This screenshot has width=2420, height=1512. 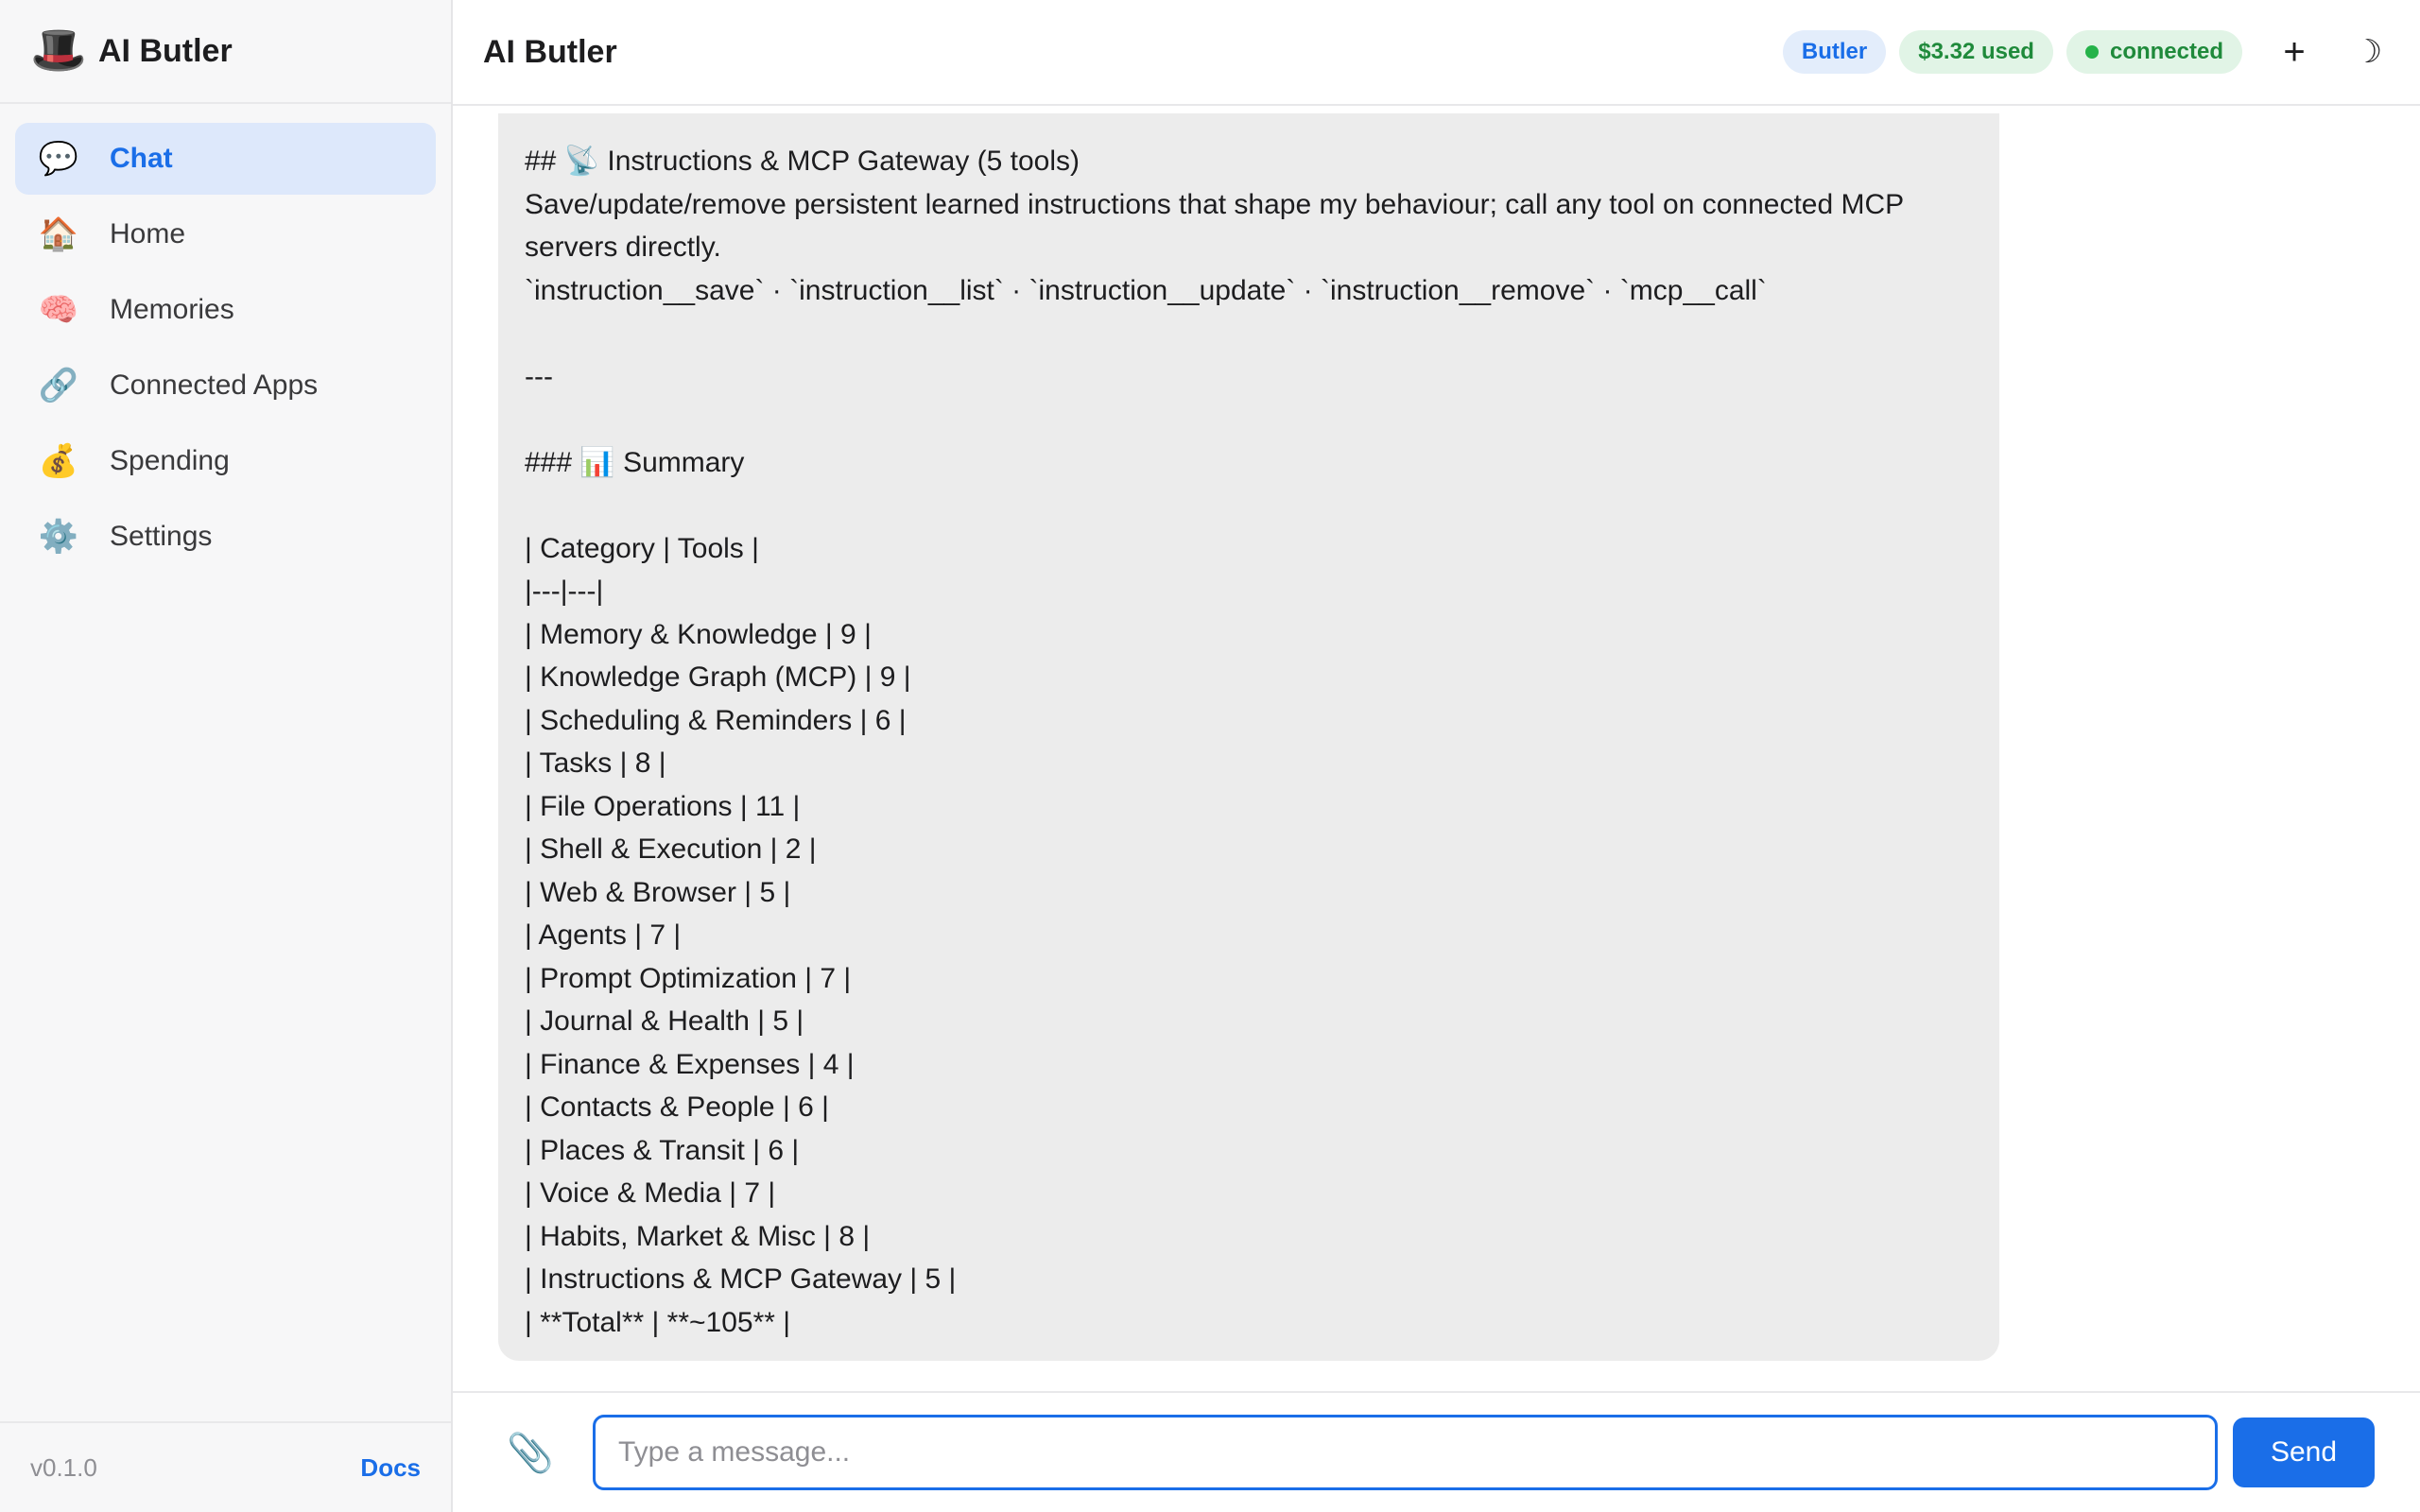 What do you see at coordinates (671, 849) in the screenshot?
I see `message-line: | Shell & Execution | 2 |` at bounding box center [671, 849].